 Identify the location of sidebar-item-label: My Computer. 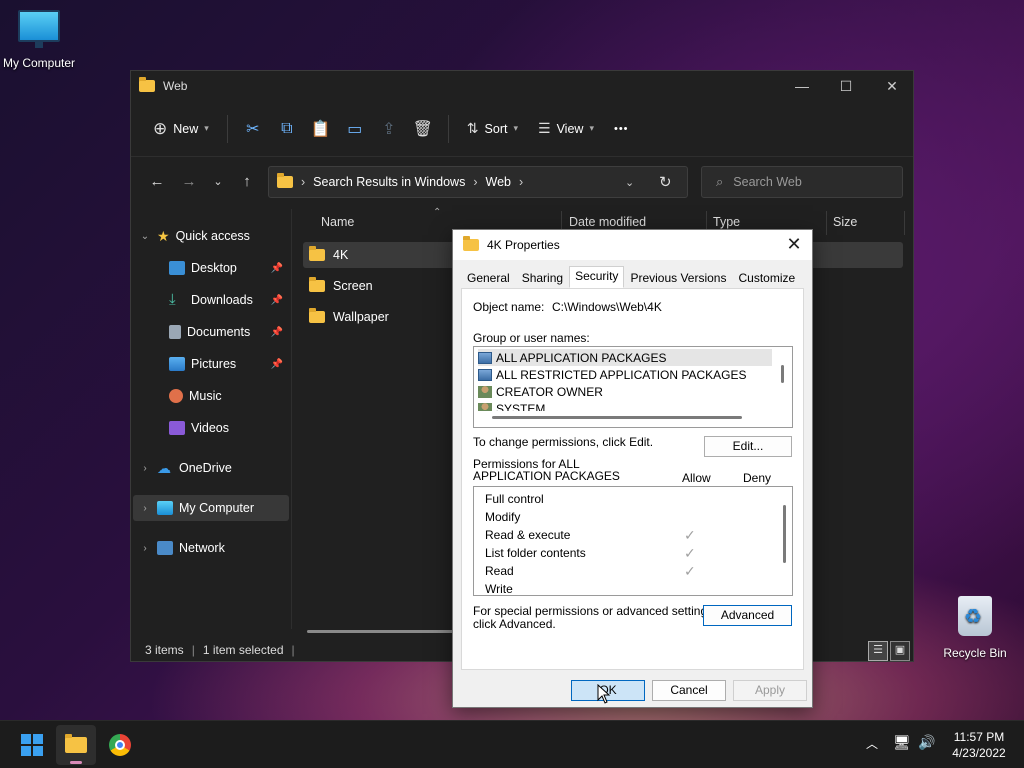
(217, 508).